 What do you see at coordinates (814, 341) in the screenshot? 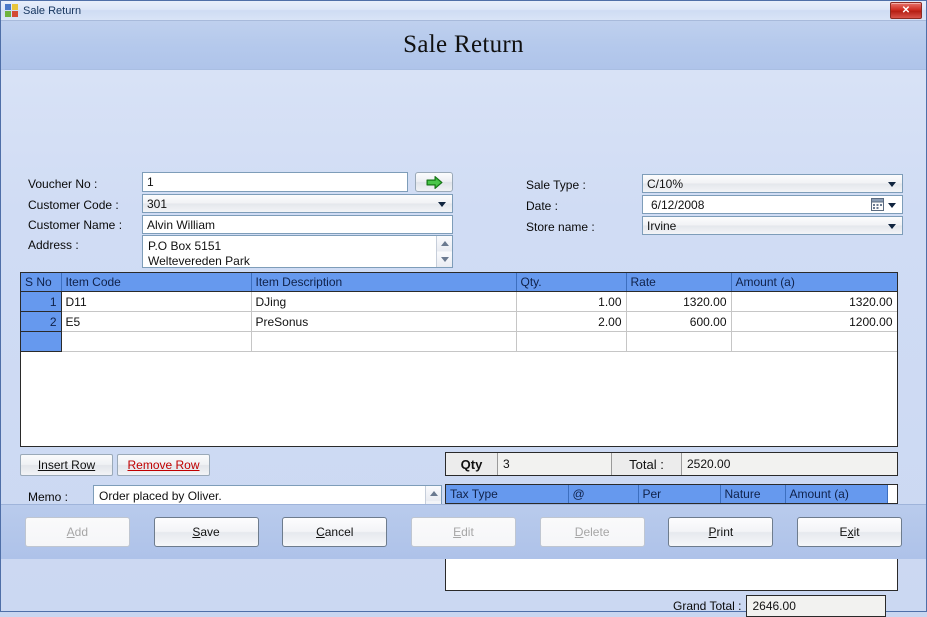
I see `items-cell-amount` at bounding box center [814, 341].